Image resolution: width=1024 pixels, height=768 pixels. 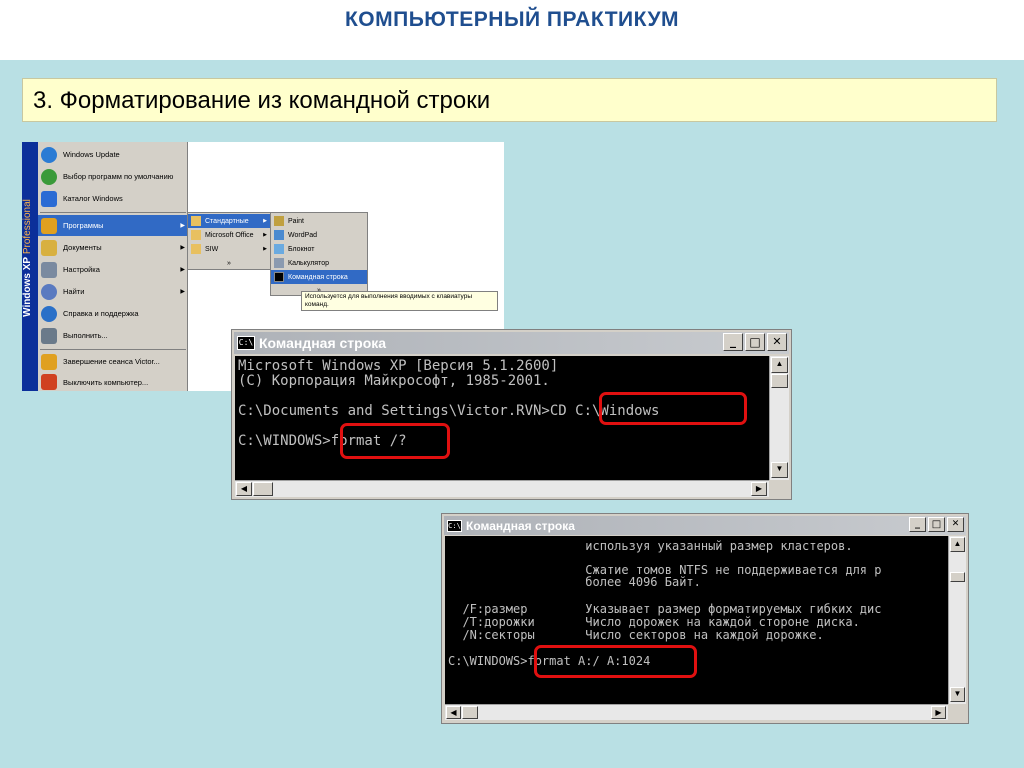 I want to click on start-menu-side-strip: Windows XP Professional, so click(x=30, y=266).